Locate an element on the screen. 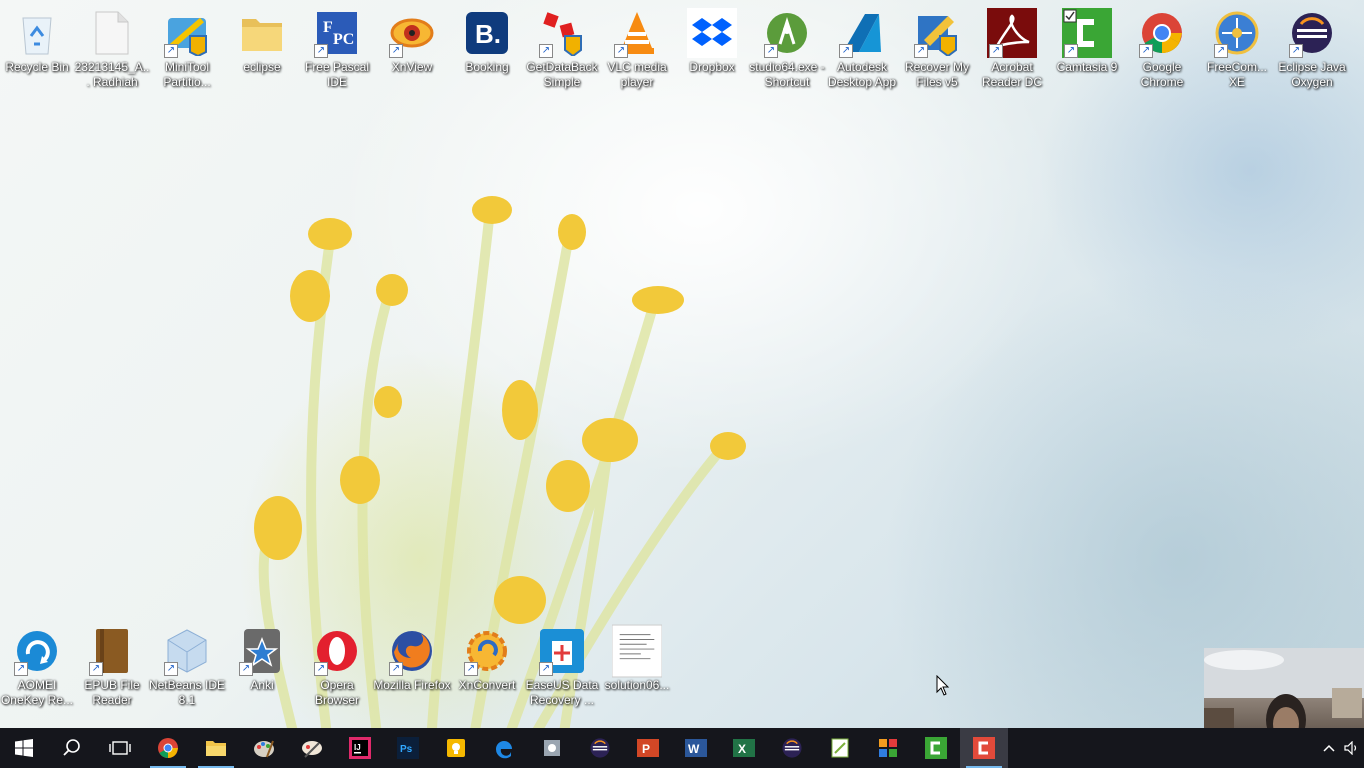  desktop-icon-label: Acrobat Reader DC is located at coordinates (1012, 74).